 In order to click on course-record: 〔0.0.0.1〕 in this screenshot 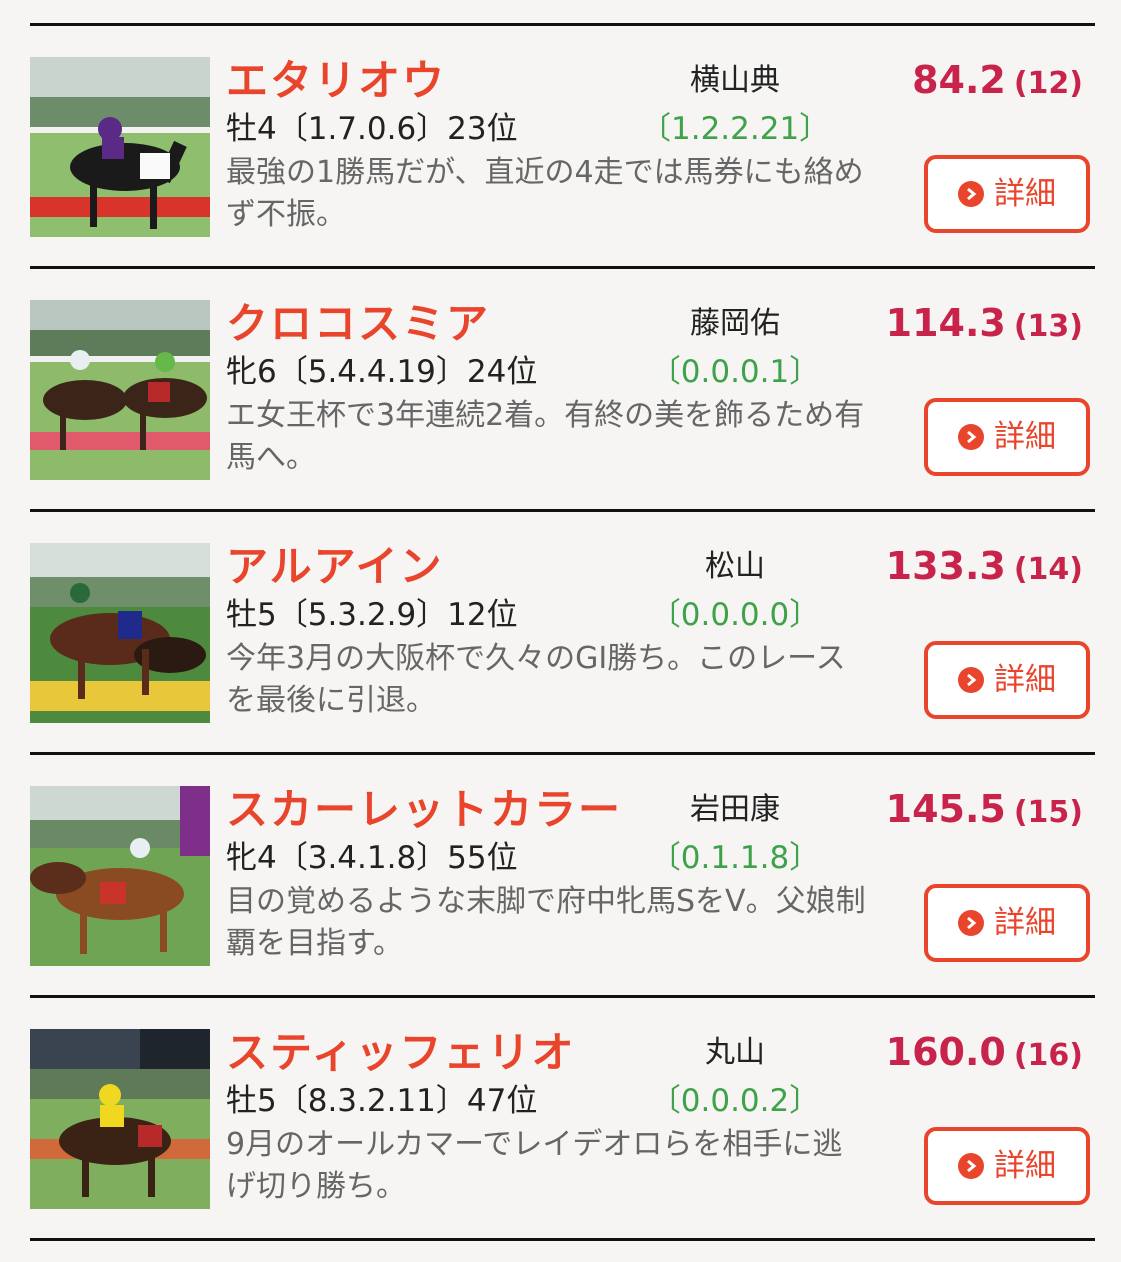, I will do `click(735, 372)`.